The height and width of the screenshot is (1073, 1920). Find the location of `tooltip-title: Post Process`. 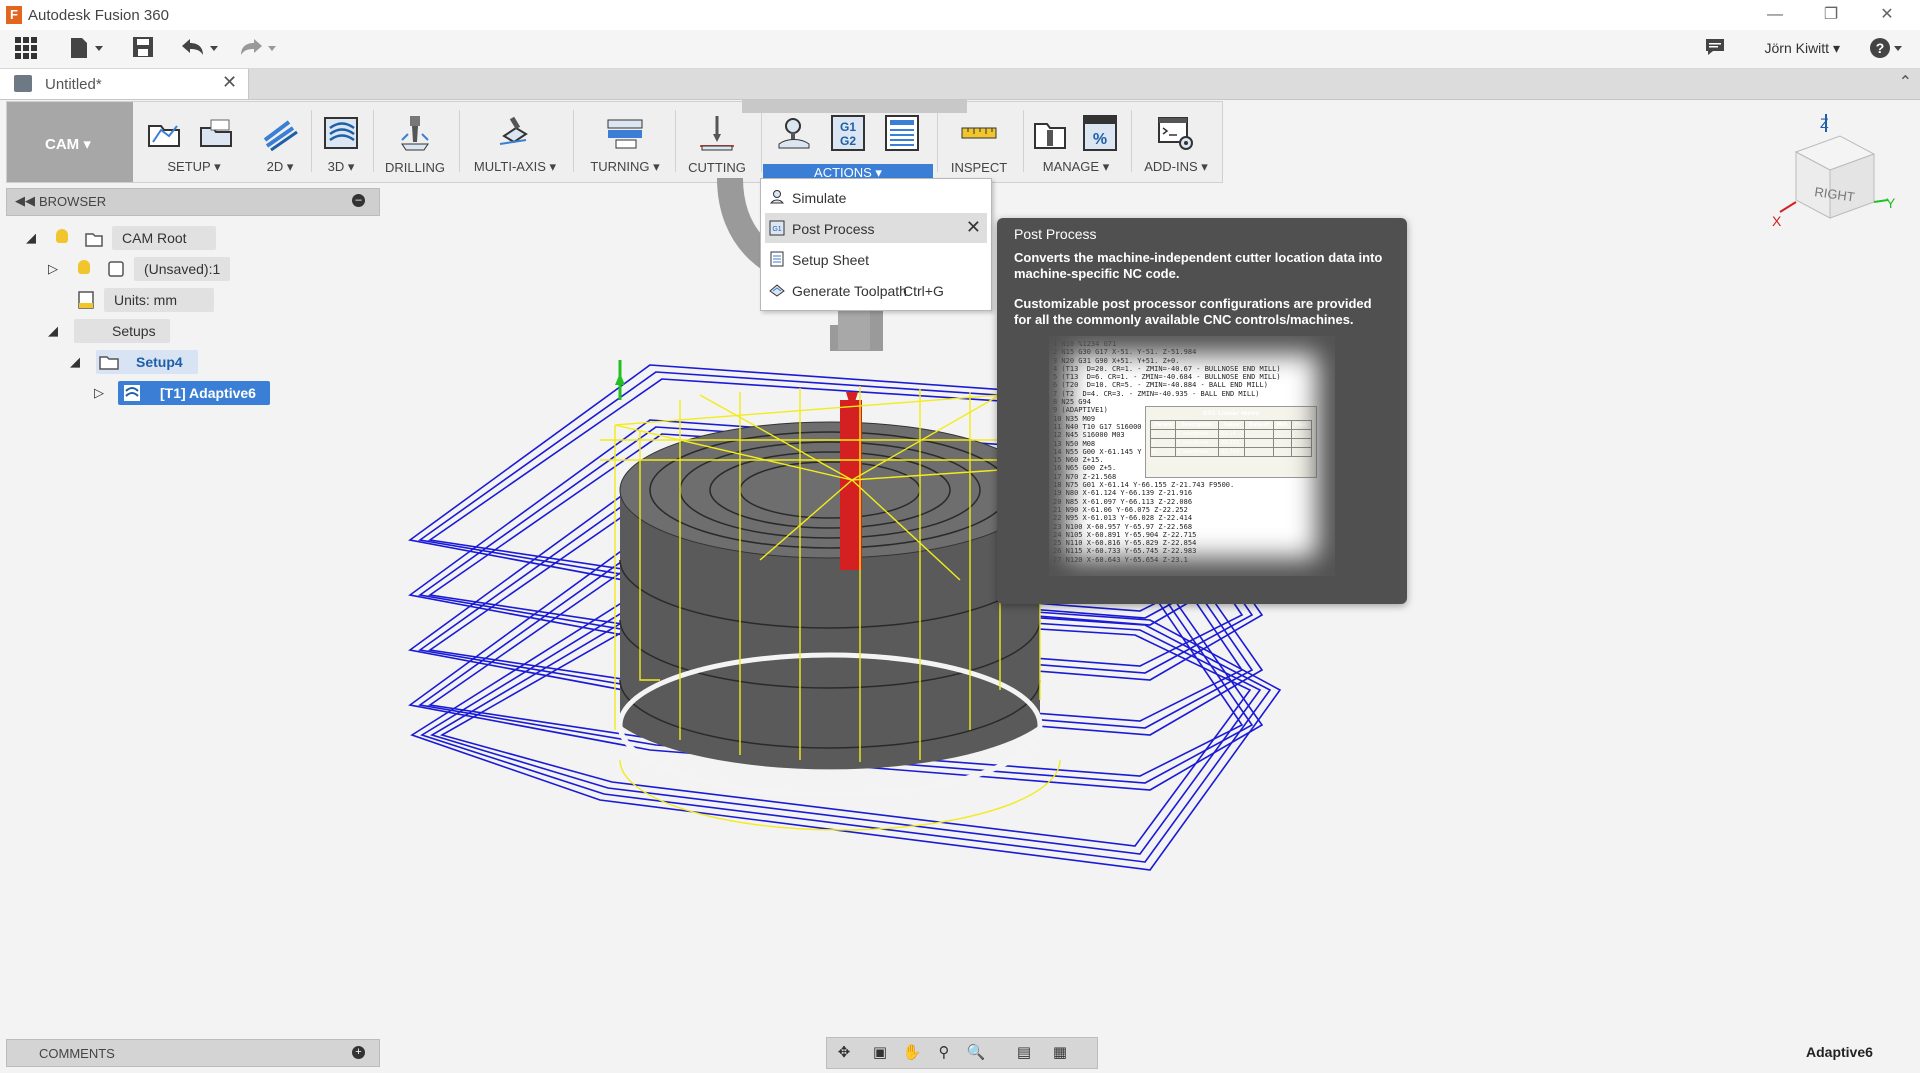

tooltip-title: Post Process is located at coordinates (1055, 234).